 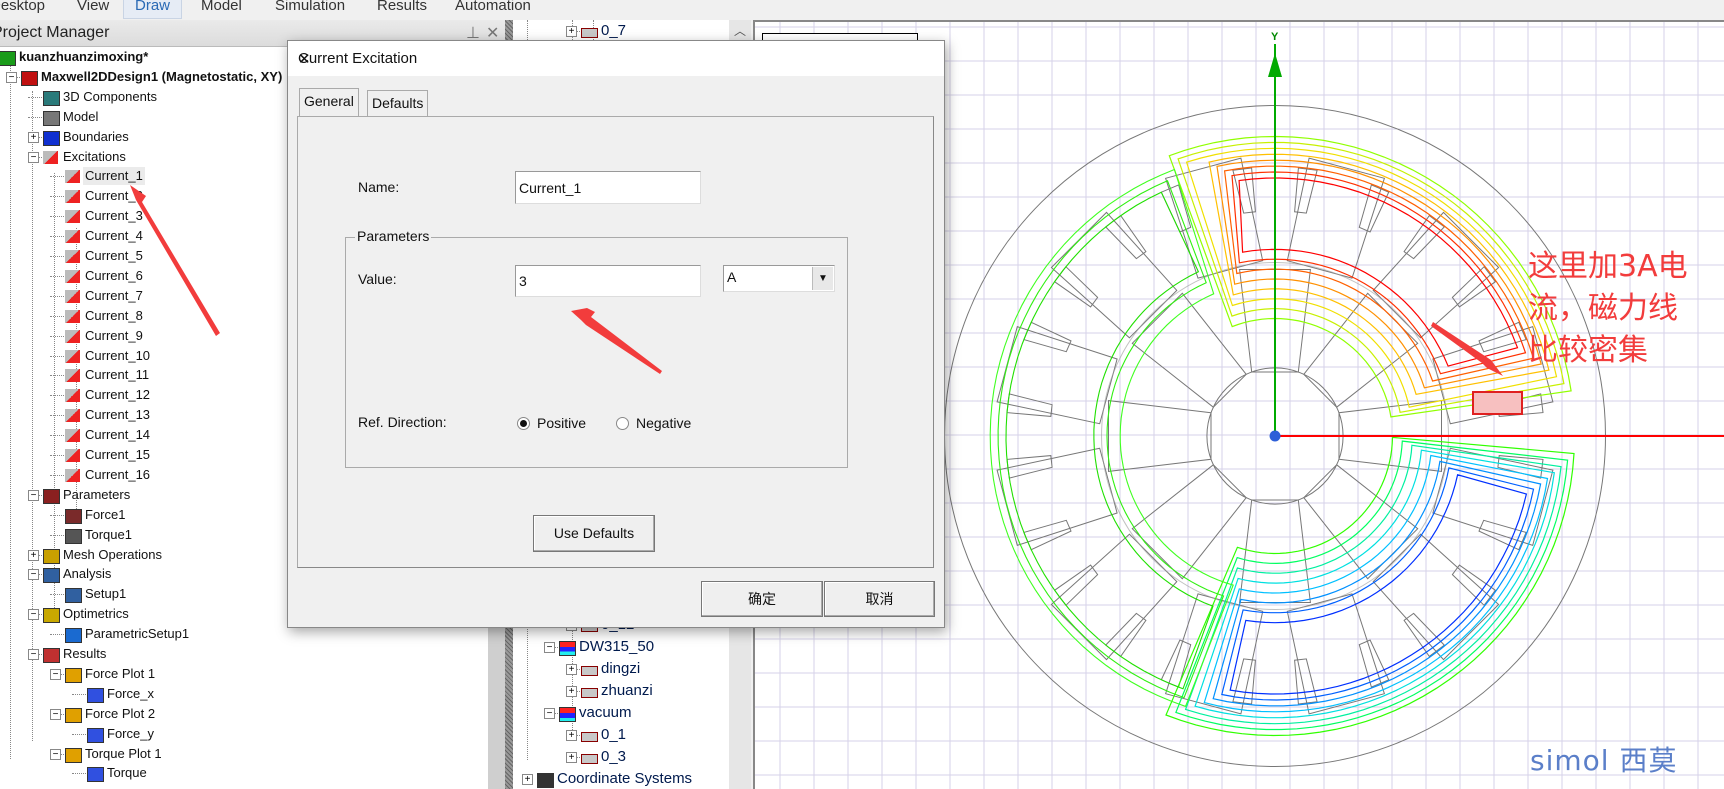 I want to click on coil-rect, so click(x=1474, y=286).